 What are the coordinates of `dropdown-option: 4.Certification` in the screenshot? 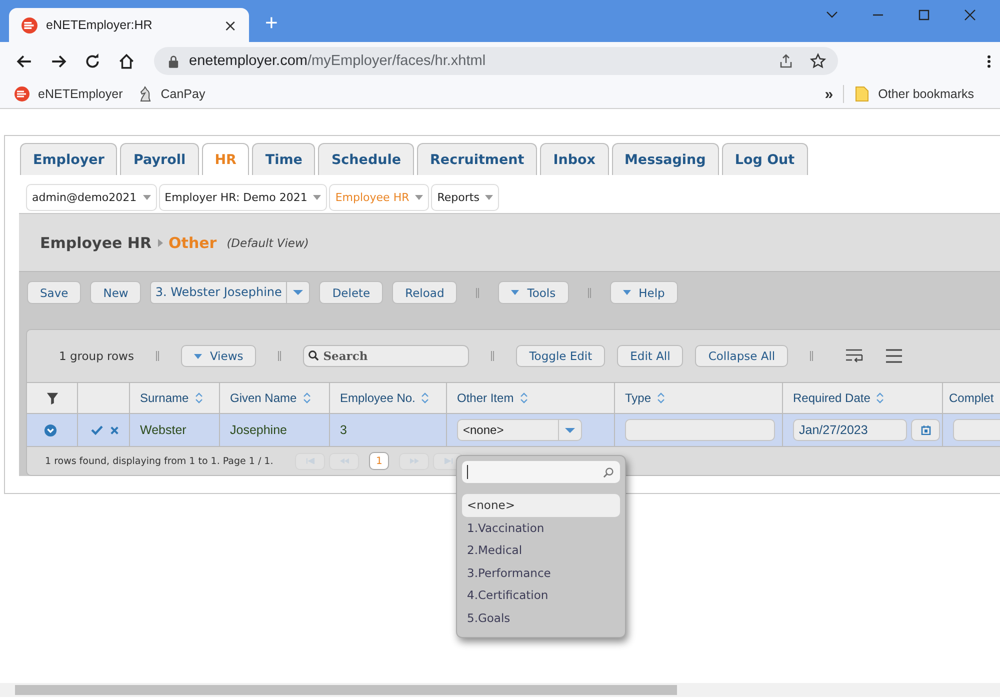 It's located at (541, 595).